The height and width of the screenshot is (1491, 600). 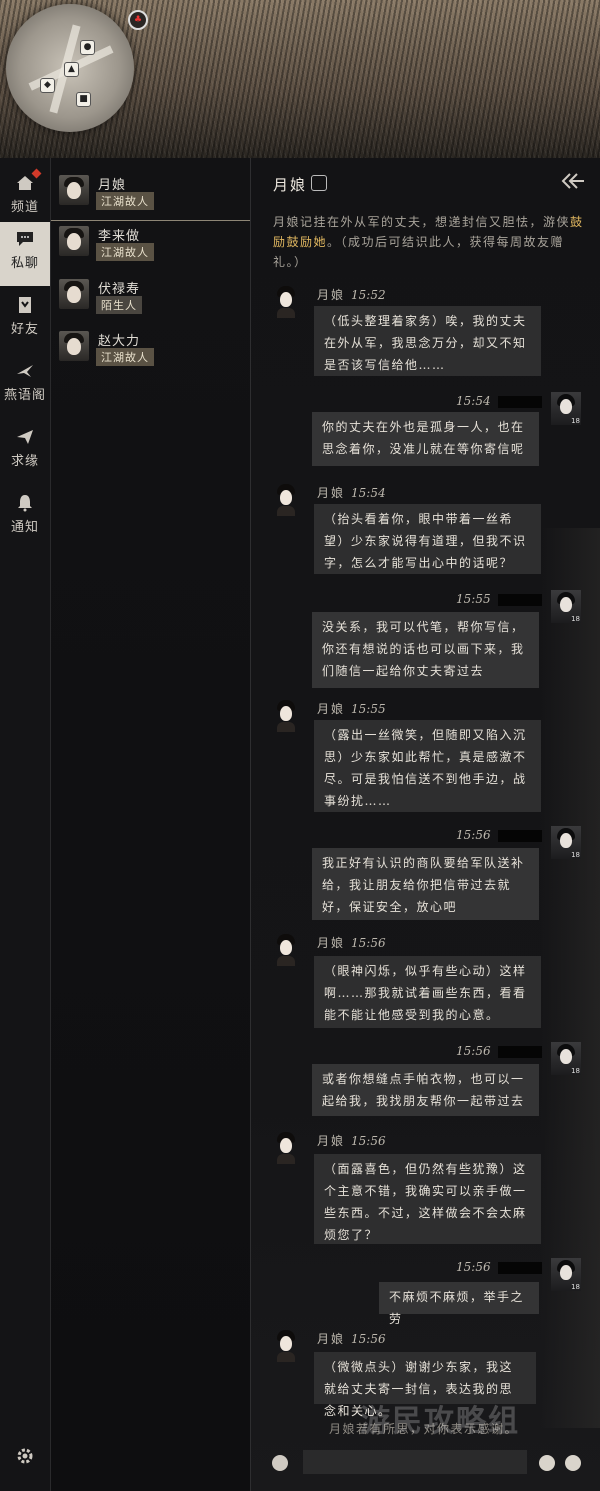 I want to click on contact-name: 月娘, so click(x=112, y=185).